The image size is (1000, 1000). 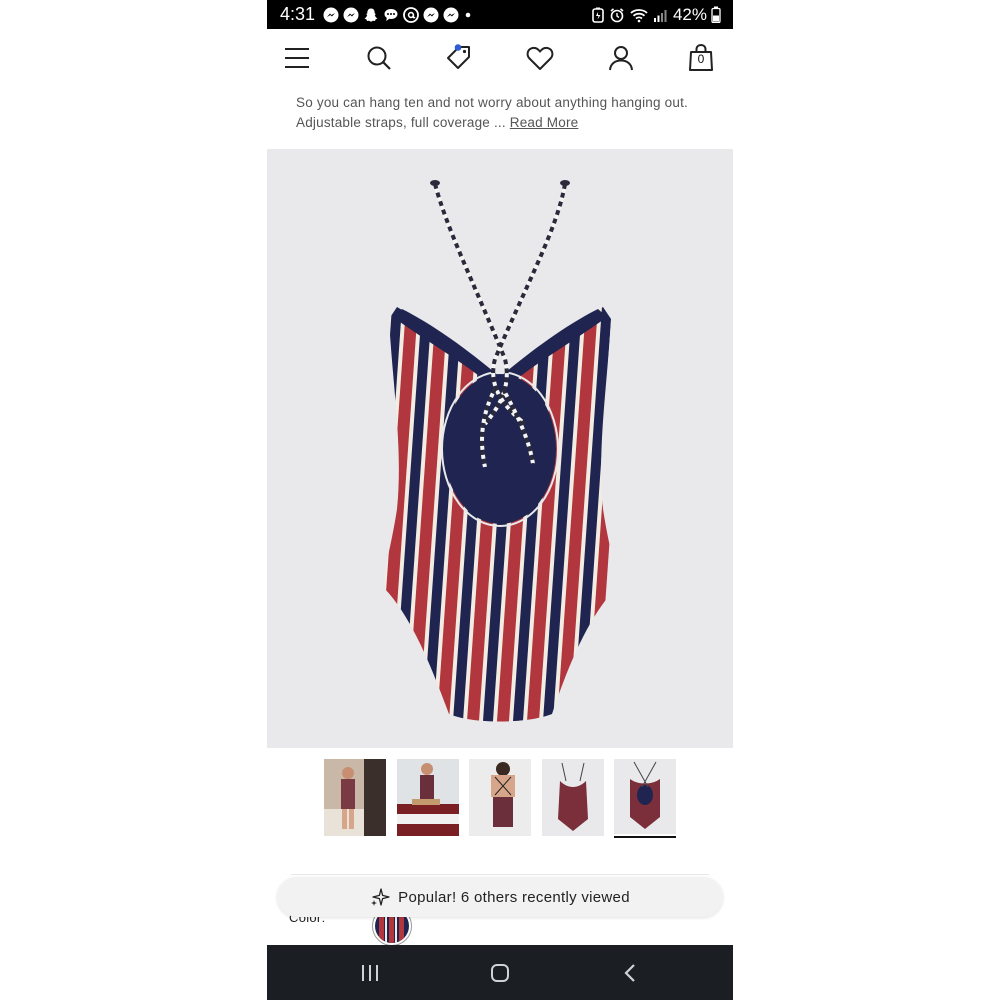 I want to click on back-icon, so click(x=629, y=973).